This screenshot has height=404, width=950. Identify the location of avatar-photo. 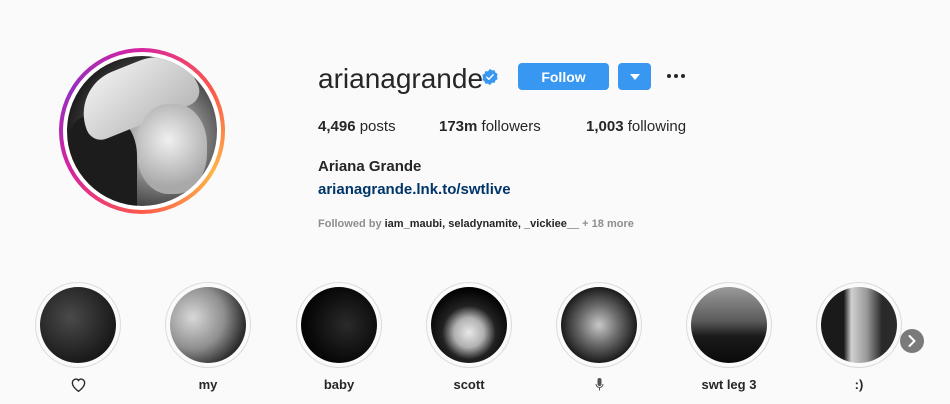
(142, 131).